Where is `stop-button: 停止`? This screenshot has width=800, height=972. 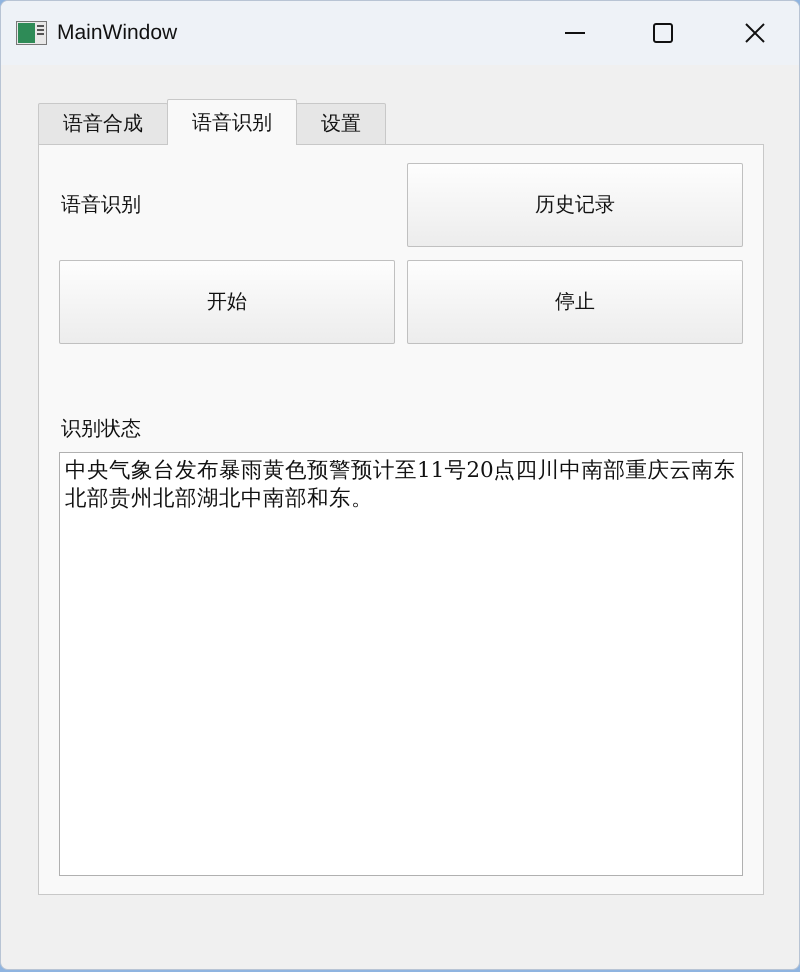
stop-button: 停止 is located at coordinates (575, 302).